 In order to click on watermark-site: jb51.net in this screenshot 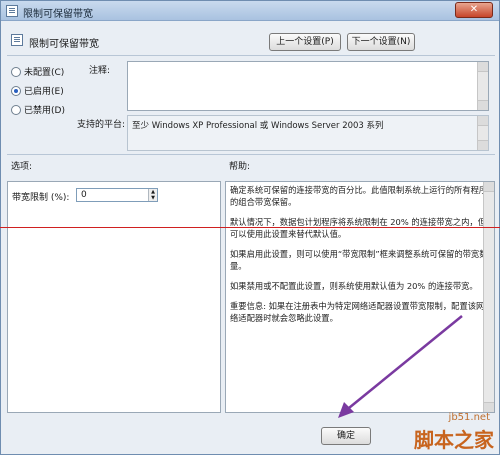, I will do `click(469, 417)`.